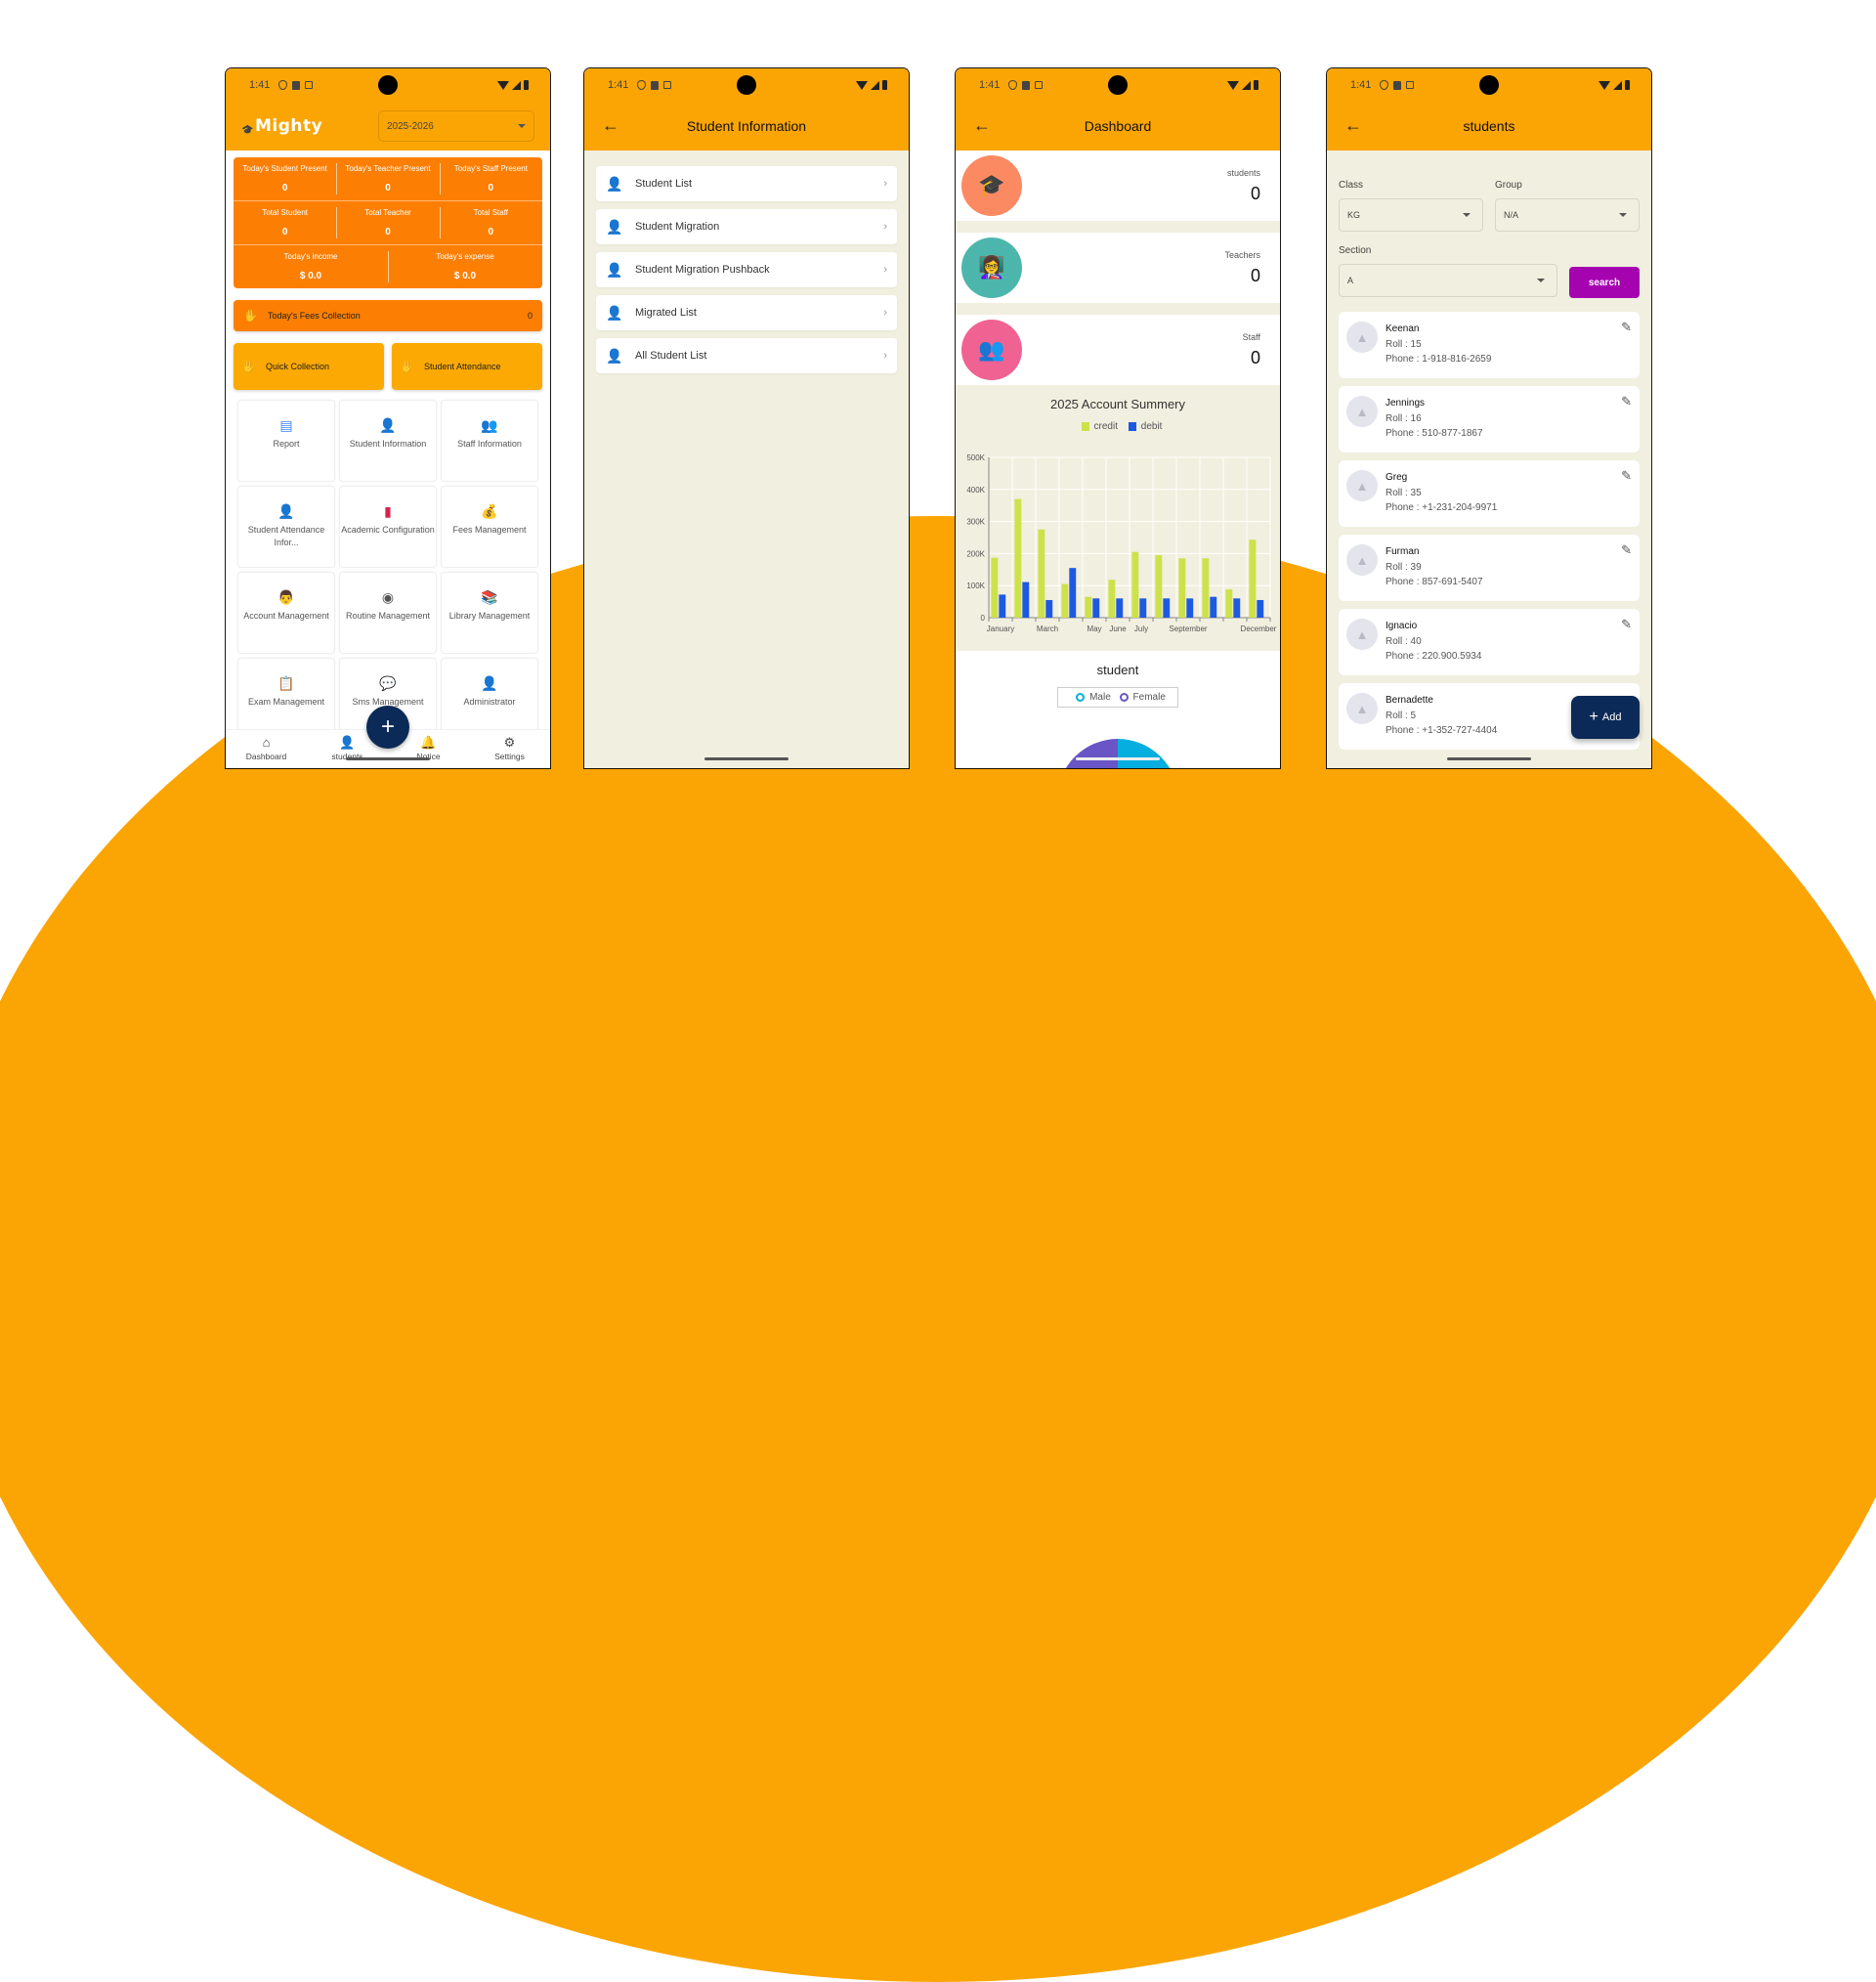 The width and height of the screenshot is (1876, 1982). What do you see at coordinates (387, 223) in the screenshot?
I see `stat-cell: Total Teacher 0` at bounding box center [387, 223].